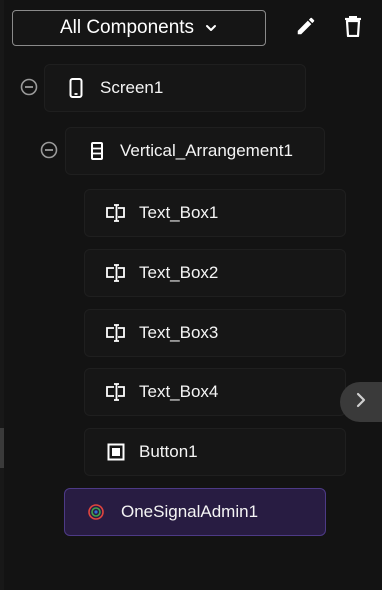 Image resolution: width=382 pixels, height=590 pixels. I want to click on tree-item-label: Text_Box4, so click(179, 391).